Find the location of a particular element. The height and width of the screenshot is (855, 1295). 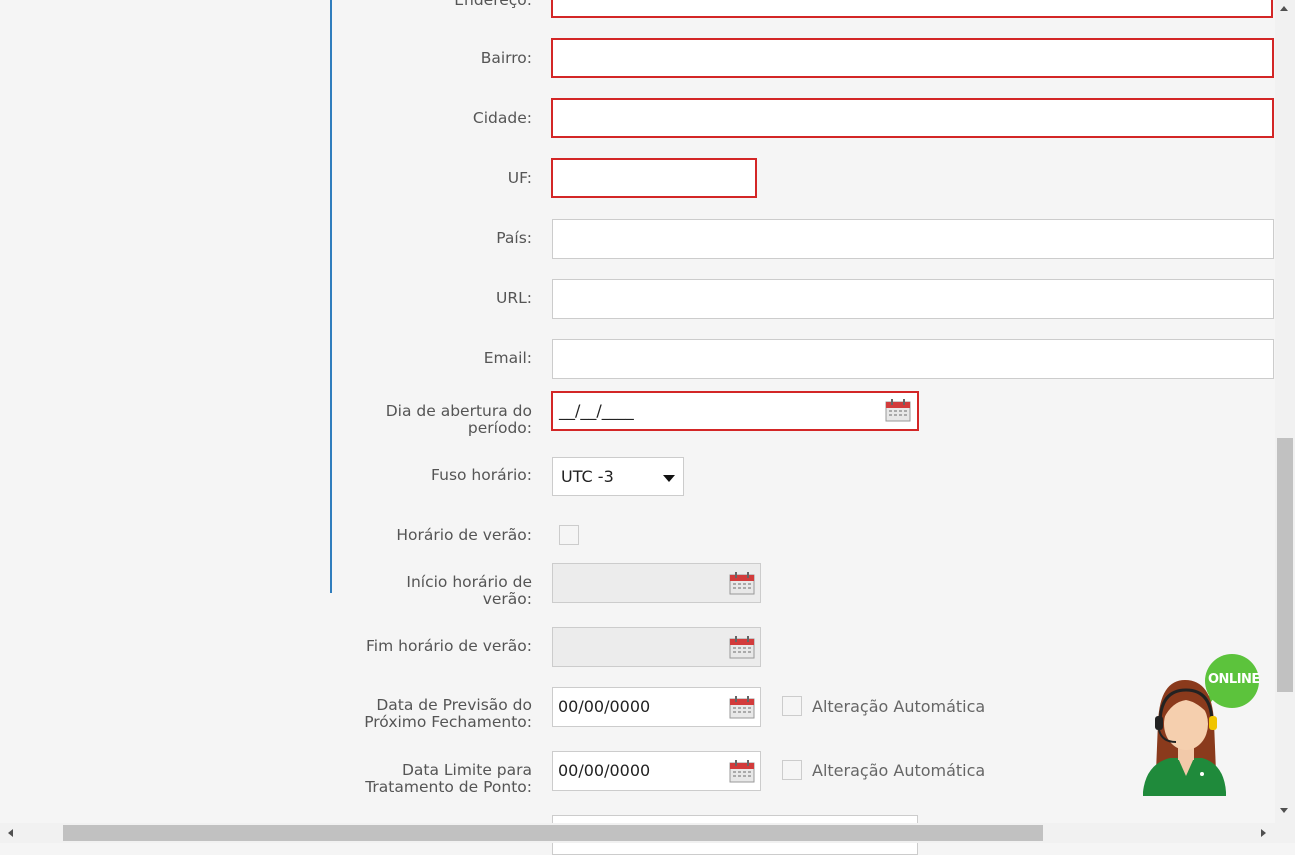

scroll-down-arrow-icon is located at coordinates (1284, 810).